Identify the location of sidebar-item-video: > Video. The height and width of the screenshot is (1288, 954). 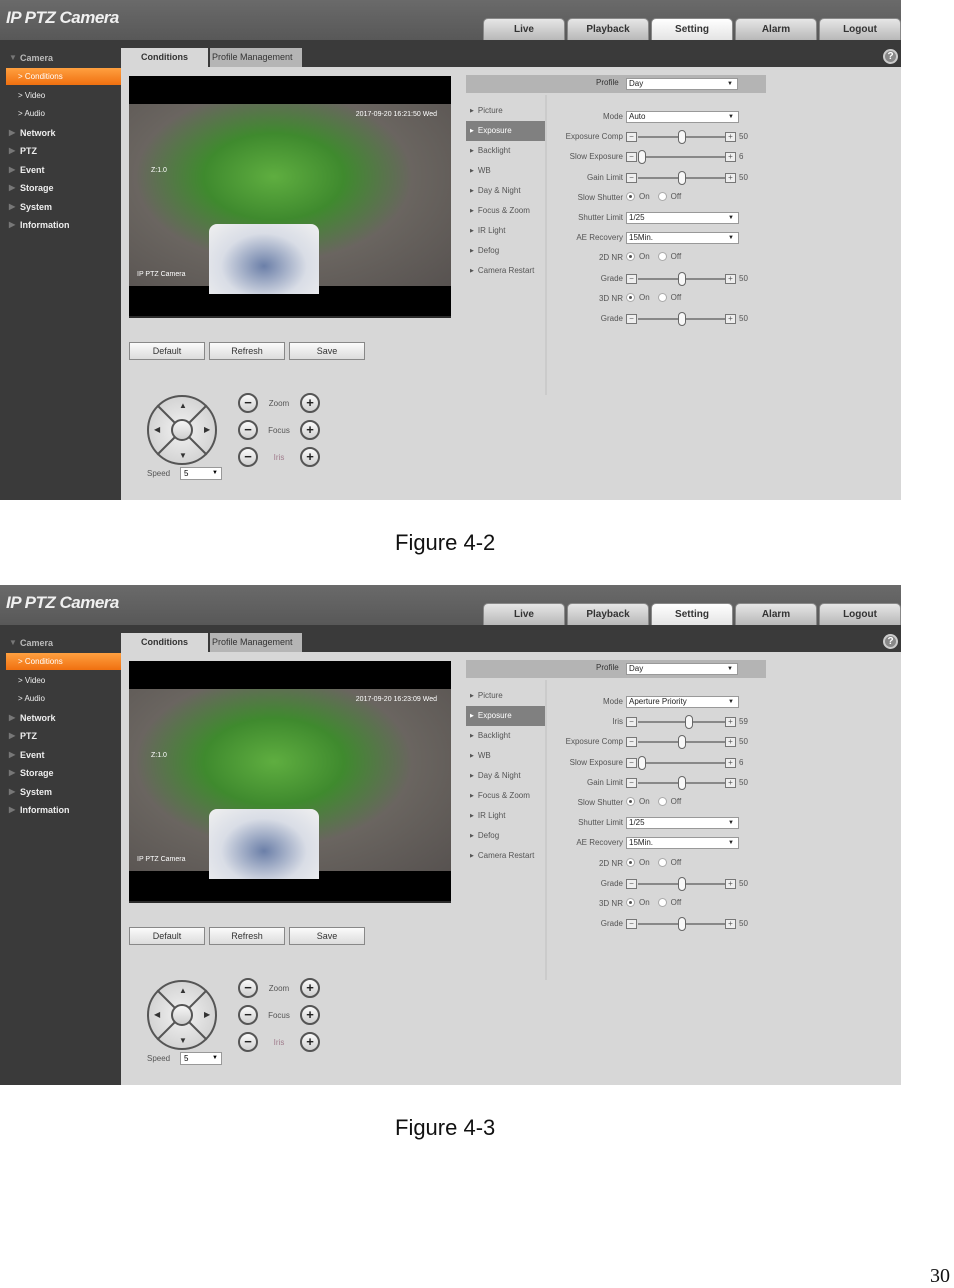
(63, 680).